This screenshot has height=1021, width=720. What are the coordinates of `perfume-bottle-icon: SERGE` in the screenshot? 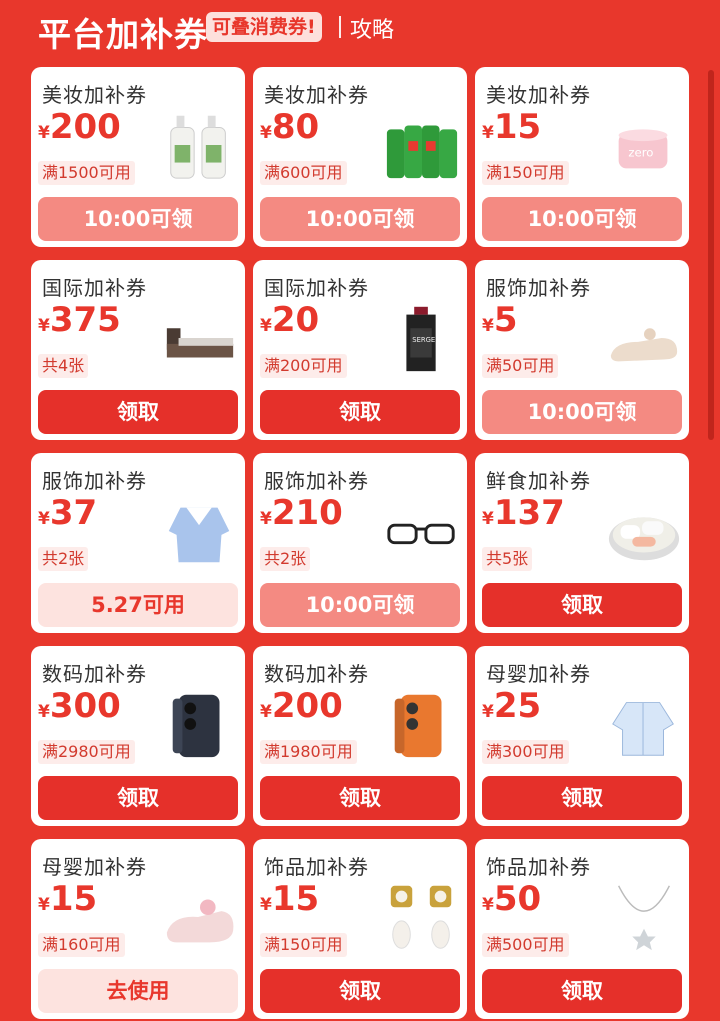 It's located at (421, 339).